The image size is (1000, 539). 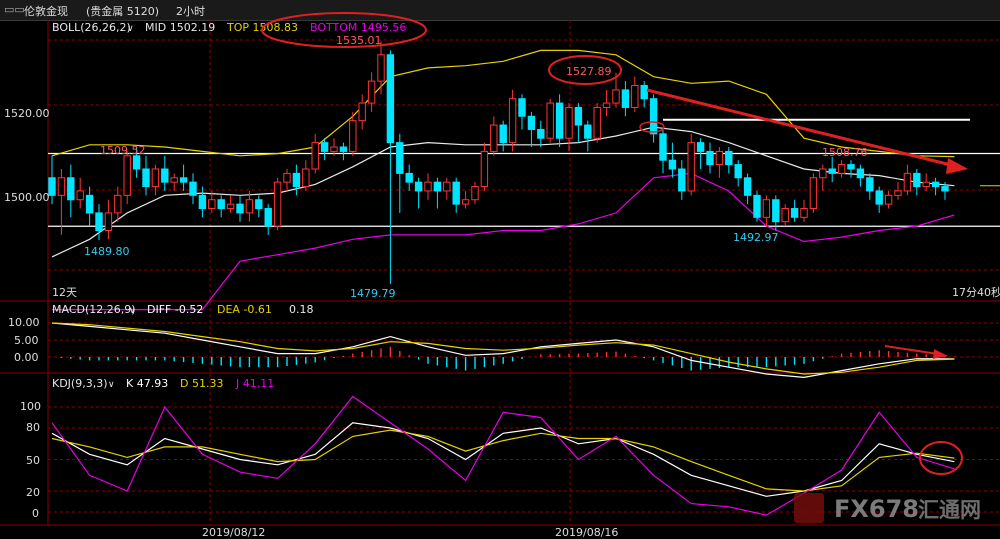 I want to click on watermark: FX678 汇通网, so click(x=887, y=508).